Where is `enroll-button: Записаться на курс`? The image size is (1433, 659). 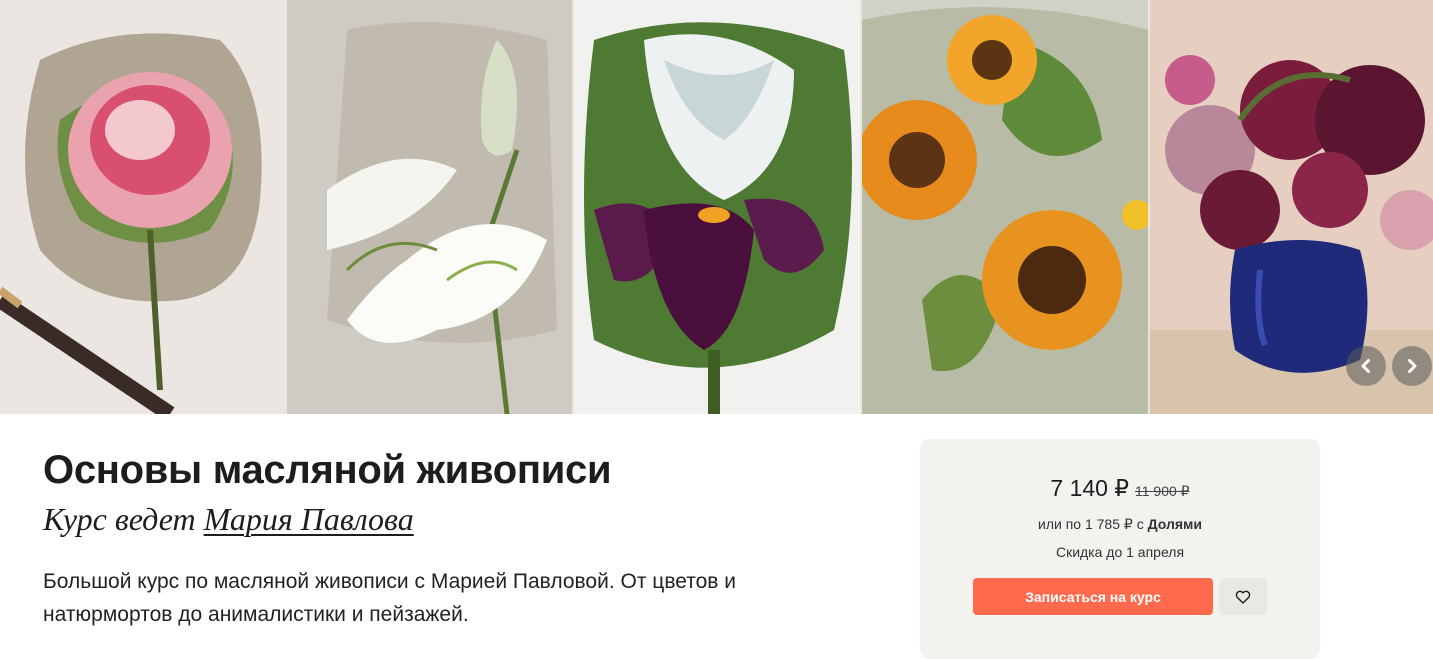
enroll-button: Записаться на курс is located at coordinates (1093, 596).